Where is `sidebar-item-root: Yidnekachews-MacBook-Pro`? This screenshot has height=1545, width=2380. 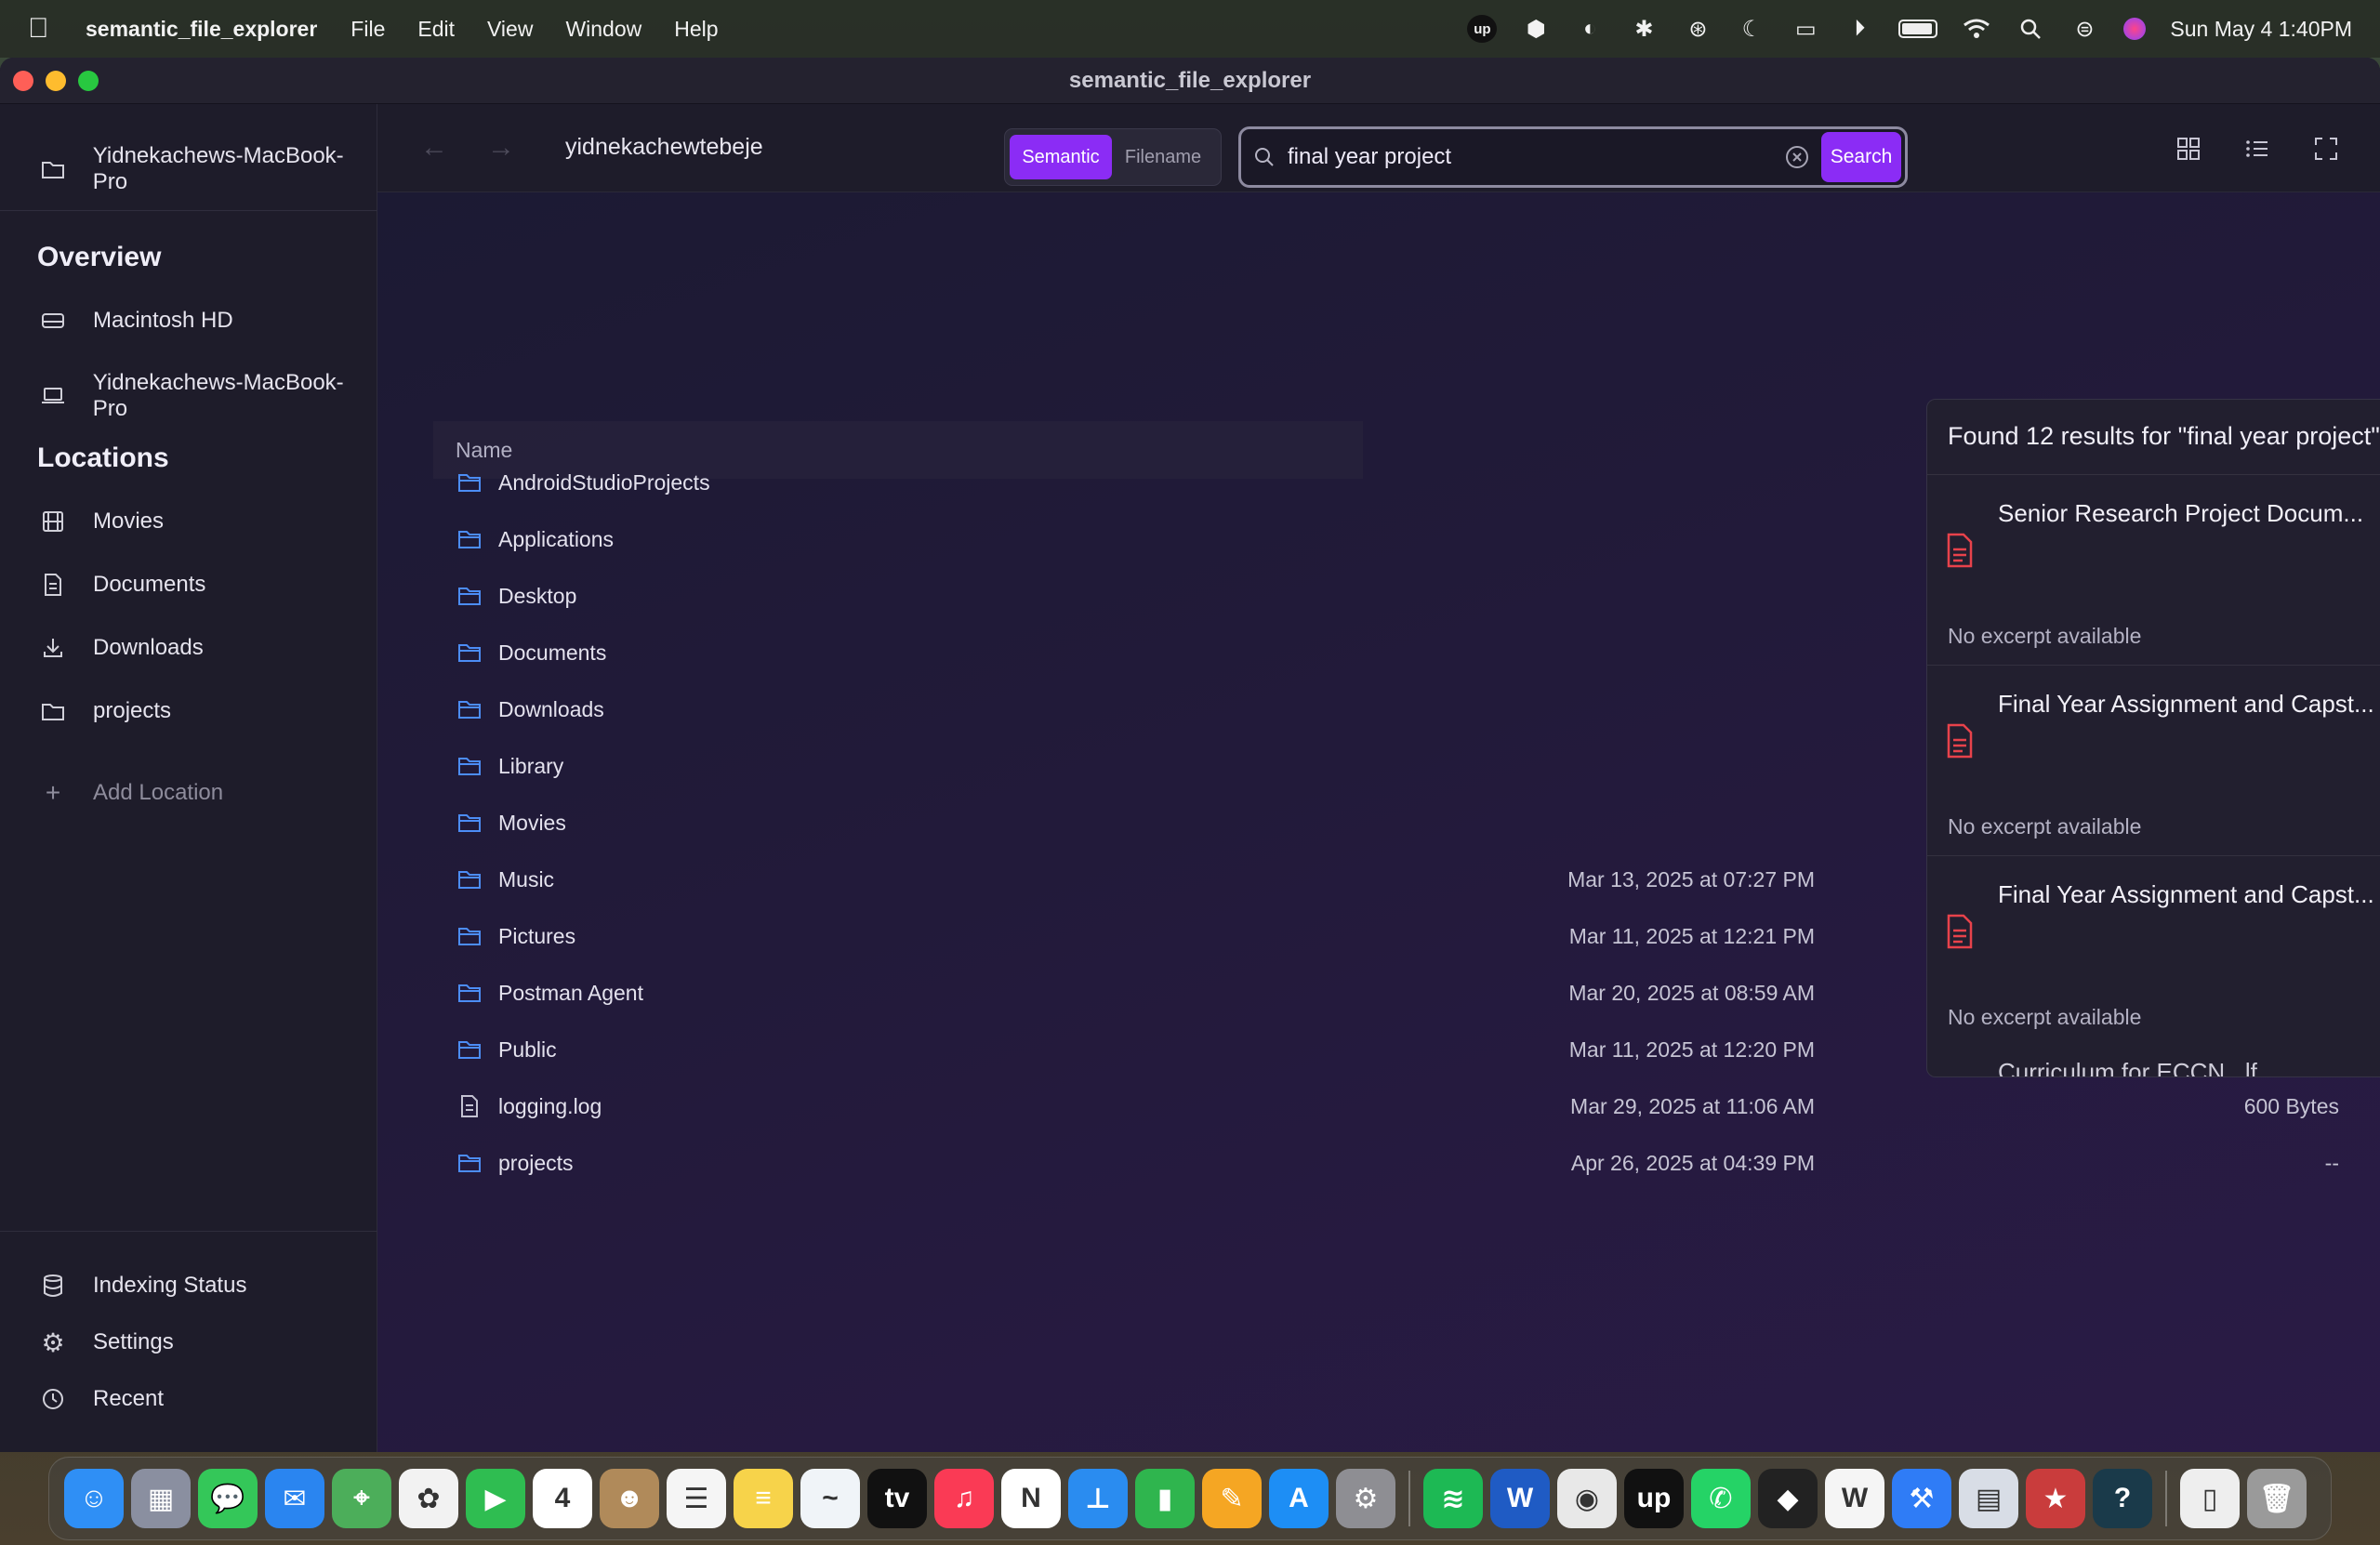
sidebar-item-root: Yidnekachews-MacBook-Pro is located at coordinates (207, 169).